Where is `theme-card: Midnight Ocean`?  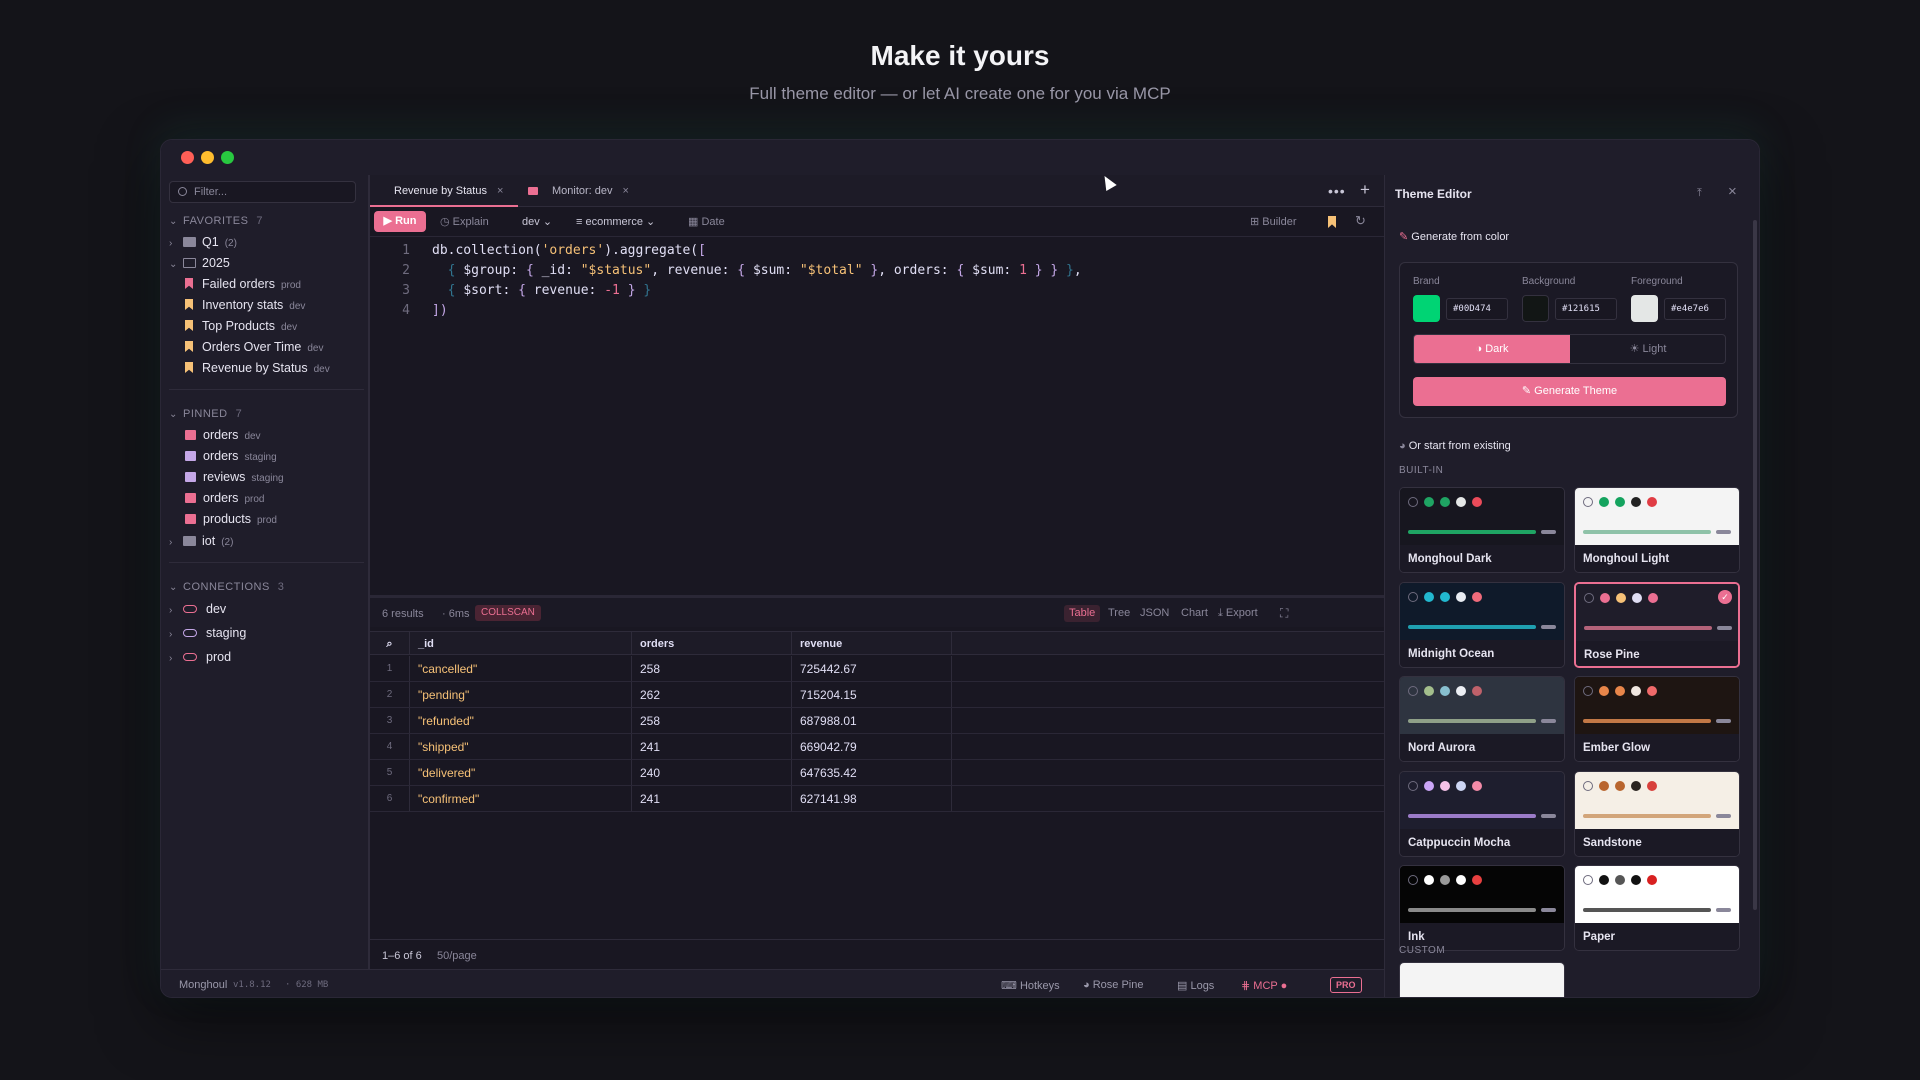 theme-card: Midnight Ocean is located at coordinates (1482, 624).